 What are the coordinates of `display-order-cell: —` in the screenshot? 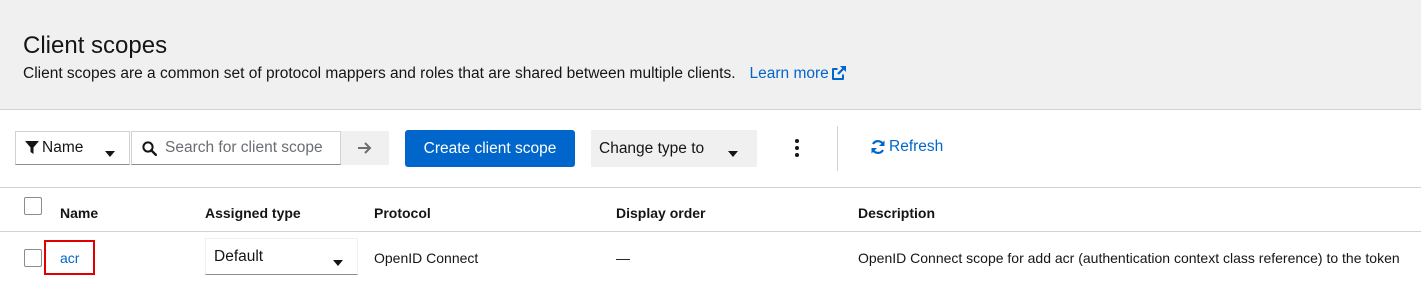 It's located at (623, 258).